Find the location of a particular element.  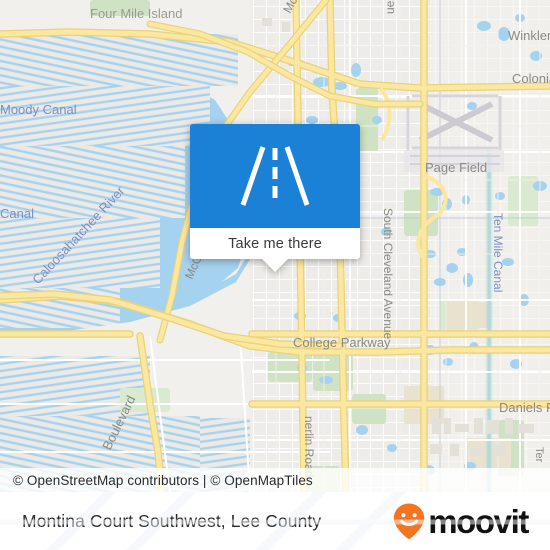

take-me-there-label: Take me there is located at coordinates (275, 243).